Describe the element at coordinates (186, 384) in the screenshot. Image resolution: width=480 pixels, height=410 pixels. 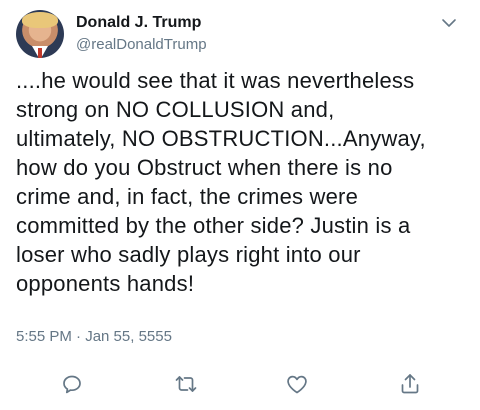
I see `retweet-icon` at that location.